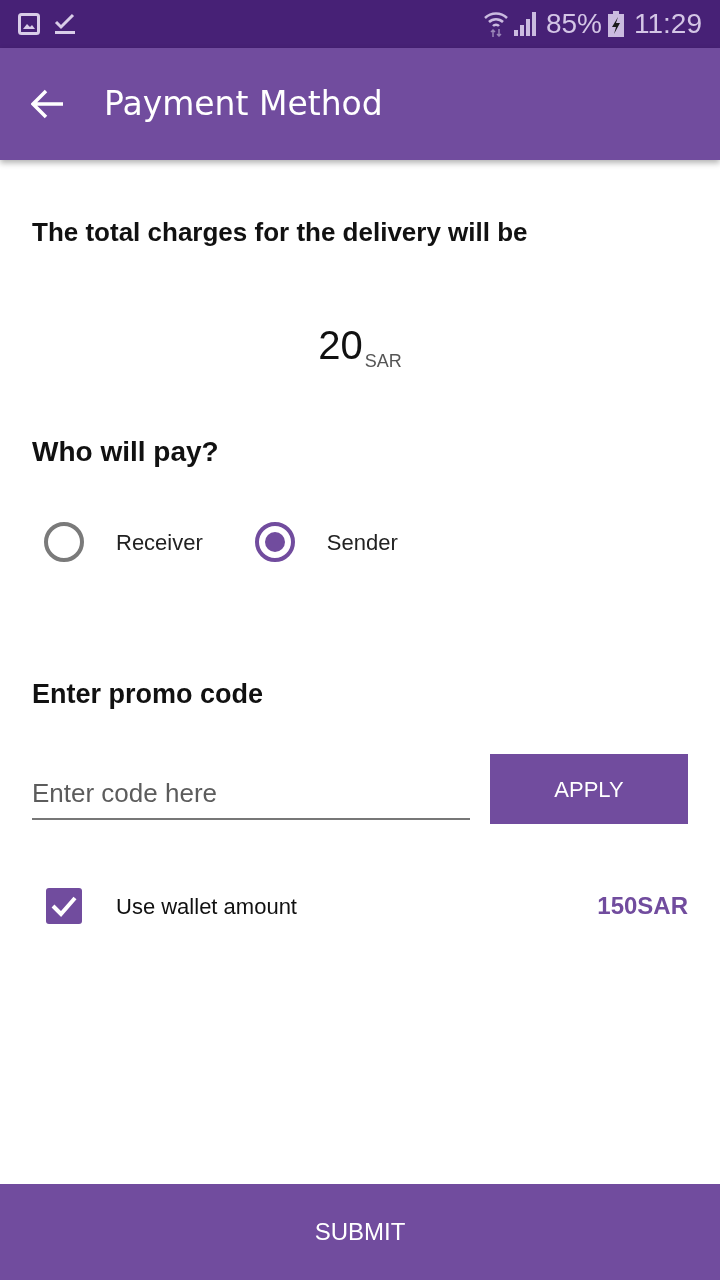  I want to click on currency-label: SAR, so click(383, 361).